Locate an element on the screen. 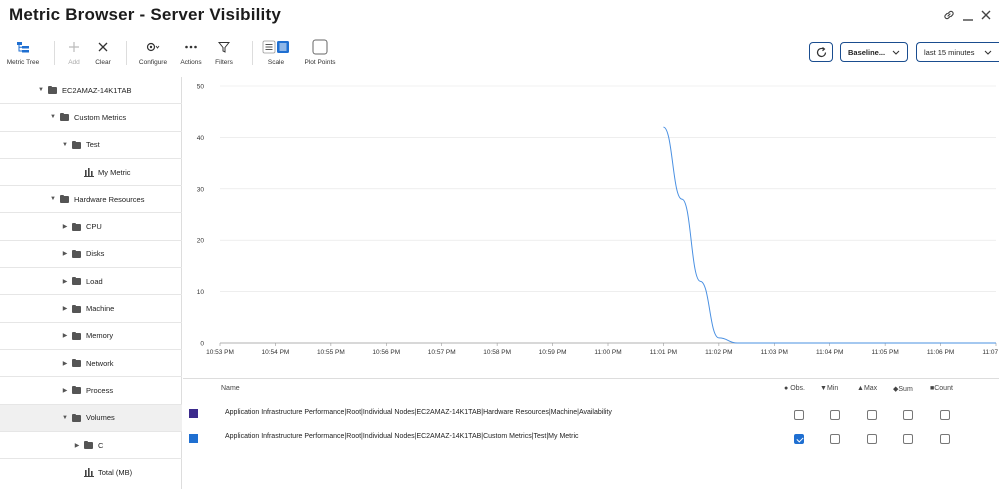 The width and height of the screenshot is (999, 489). x-tick-label: 11:05 PM is located at coordinates (884, 352).